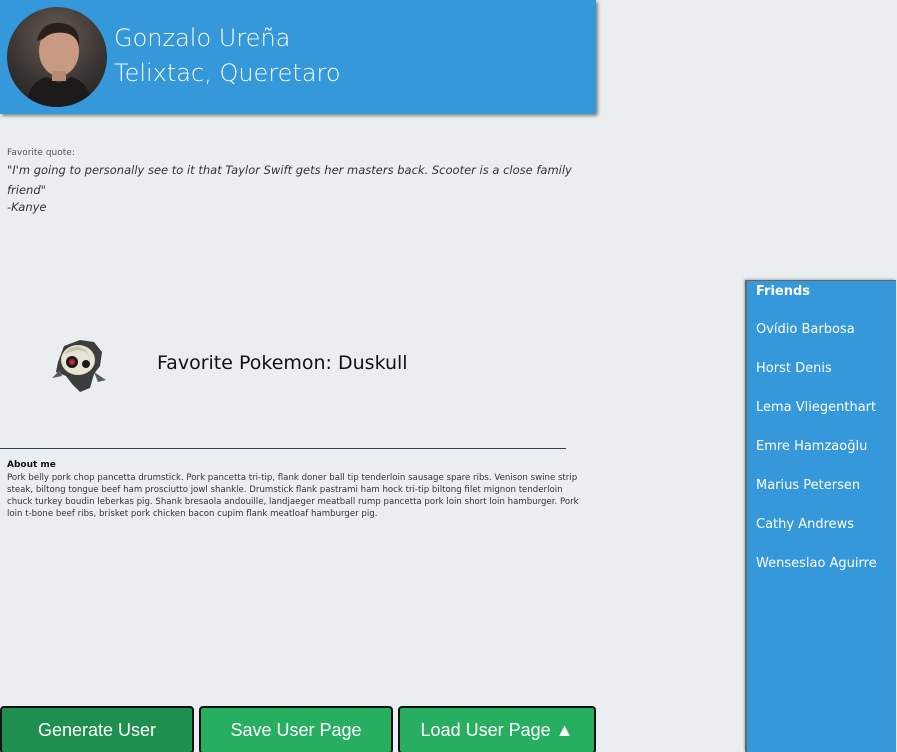 The width and height of the screenshot is (897, 752). I want to click on friend-item: Ovídio Barbosa, so click(805, 329).